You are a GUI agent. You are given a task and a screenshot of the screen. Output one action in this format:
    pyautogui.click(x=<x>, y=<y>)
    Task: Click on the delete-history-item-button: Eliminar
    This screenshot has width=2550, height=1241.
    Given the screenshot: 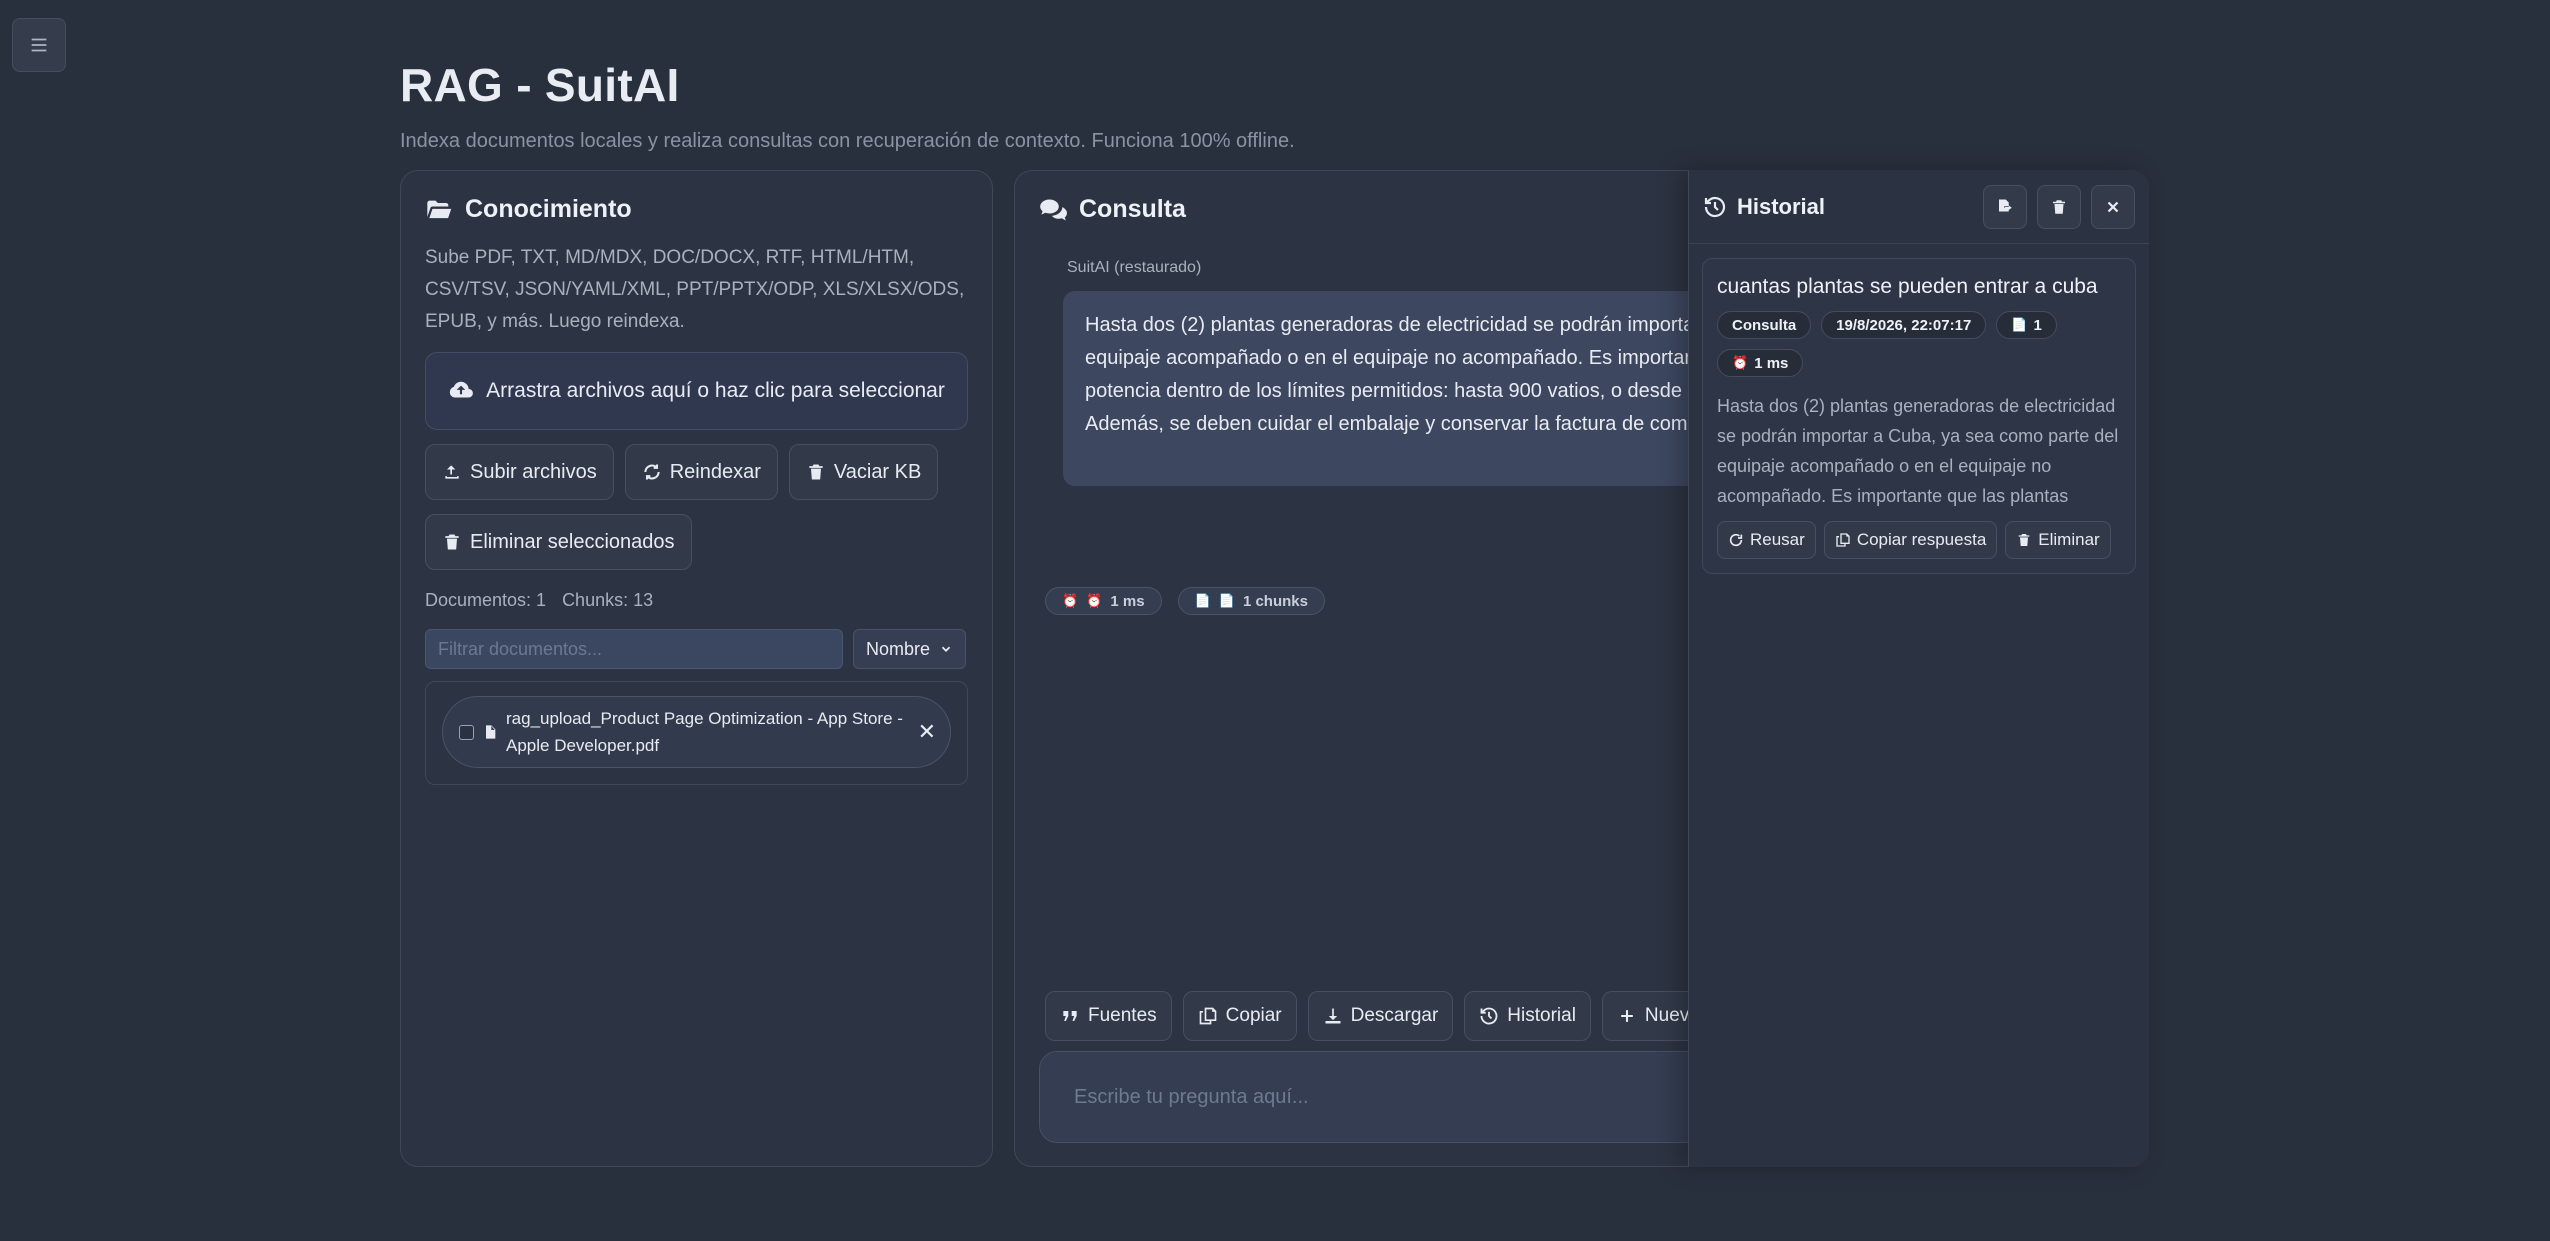 What is the action you would take?
    pyautogui.click(x=2058, y=540)
    